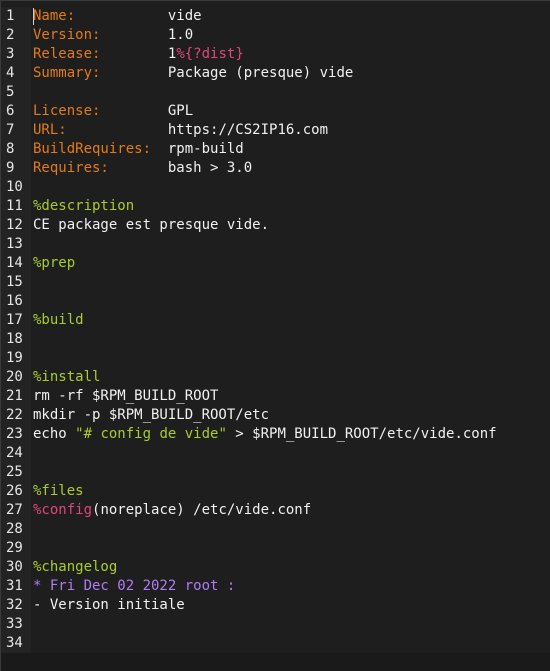 The image size is (550, 671). Describe the element at coordinates (14, 472) in the screenshot. I see `line-number: 25` at that location.